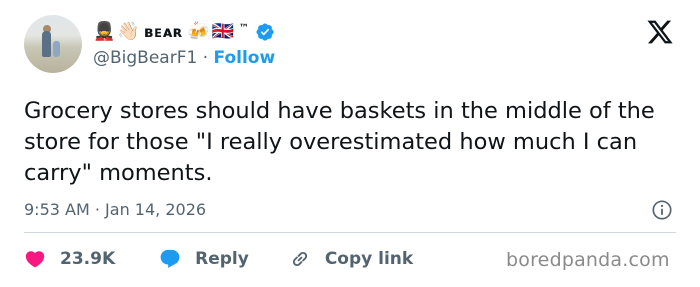 This screenshot has width=700, height=287. Describe the element at coordinates (299, 259) in the screenshot. I see `link-icon` at that location.